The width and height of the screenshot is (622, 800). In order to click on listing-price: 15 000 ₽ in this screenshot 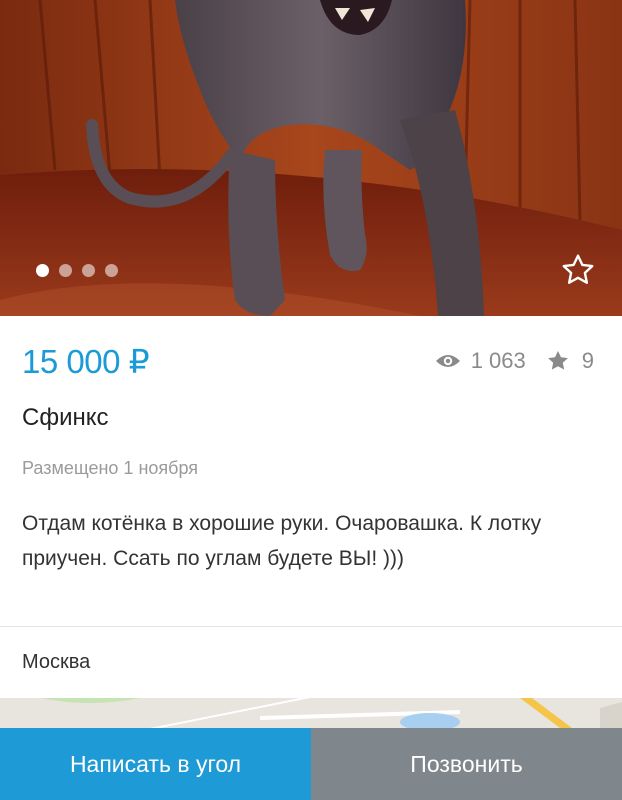, I will do `click(86, 361)`.